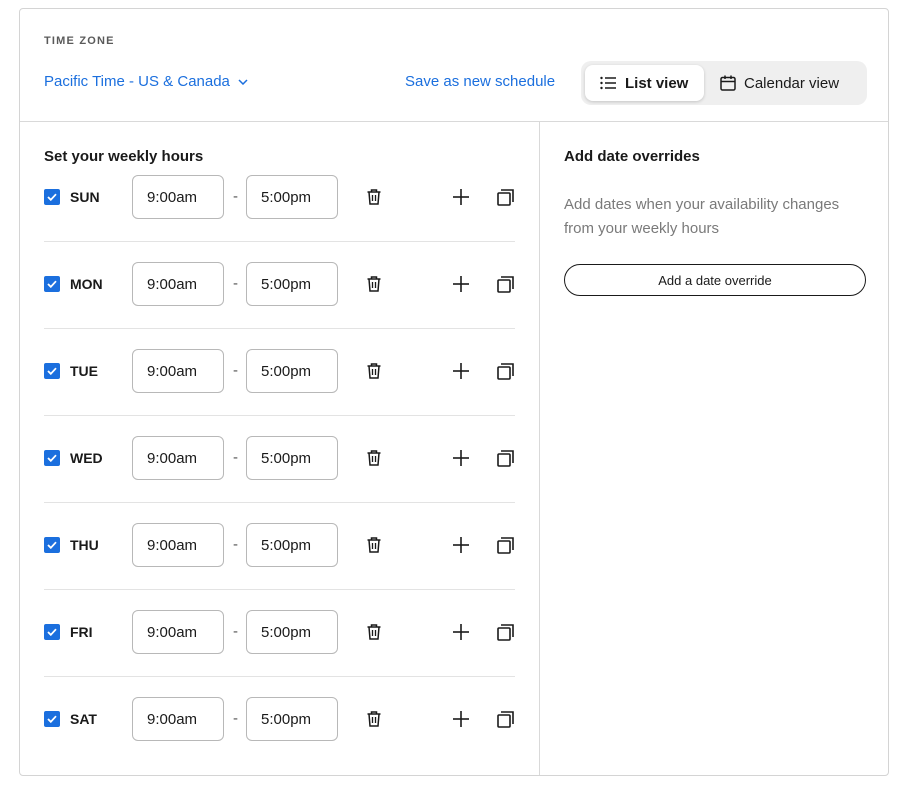 Image resolution: width=904 pixels, height=790 pixels. I want to click on save-as-new-schedule-link: Save as new schedule, so click(480, 81).